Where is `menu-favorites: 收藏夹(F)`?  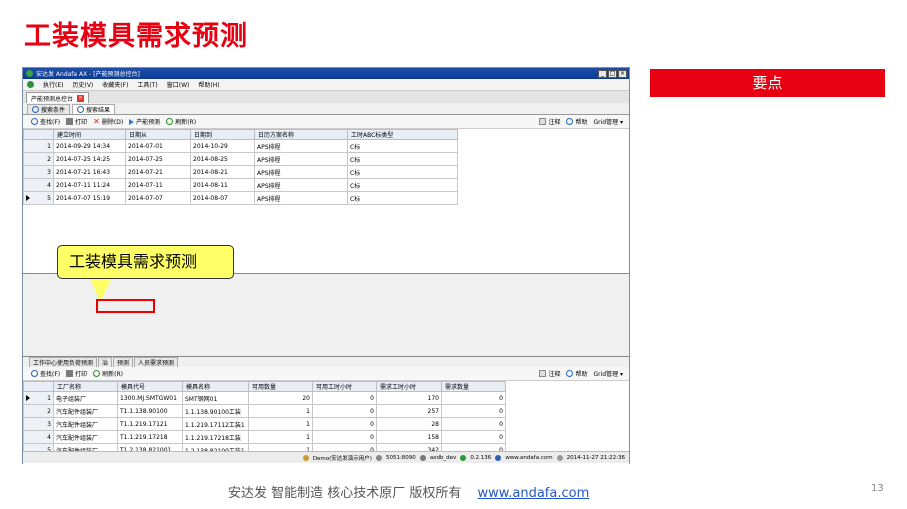 menu-favorites: 收藏夹(F) is located at coordinates (115, 84).